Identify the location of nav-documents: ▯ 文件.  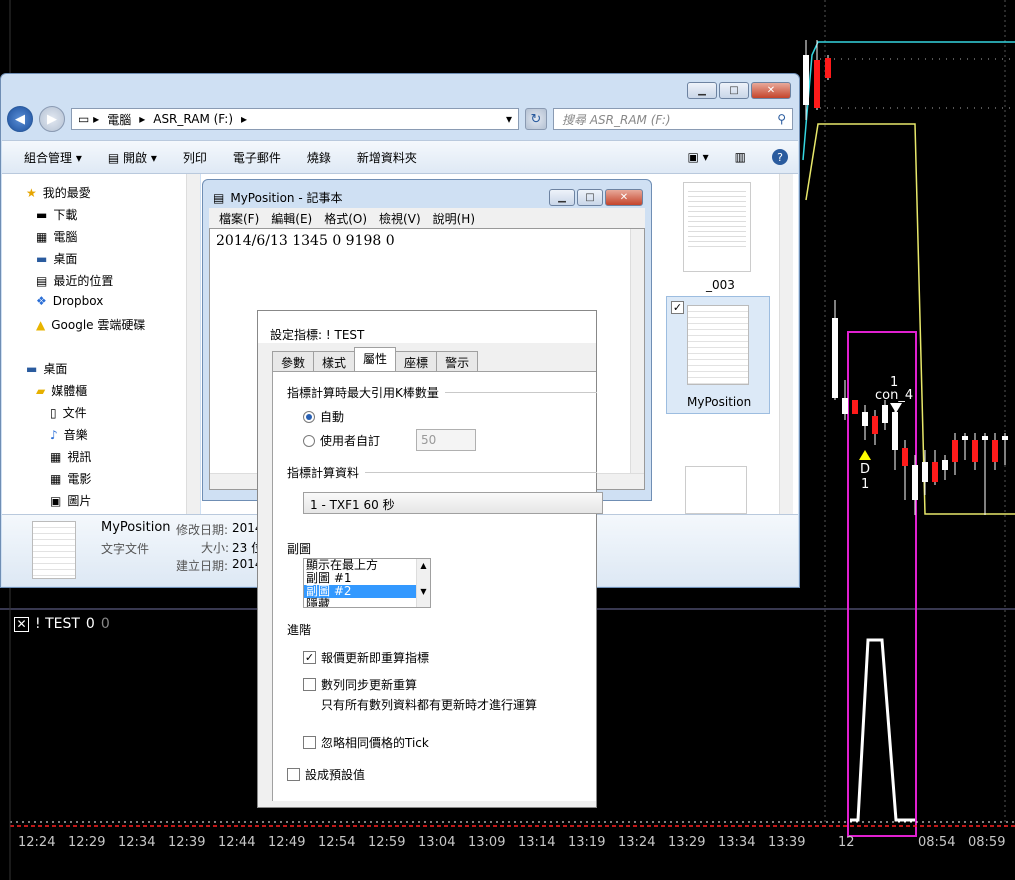
(68, 412).